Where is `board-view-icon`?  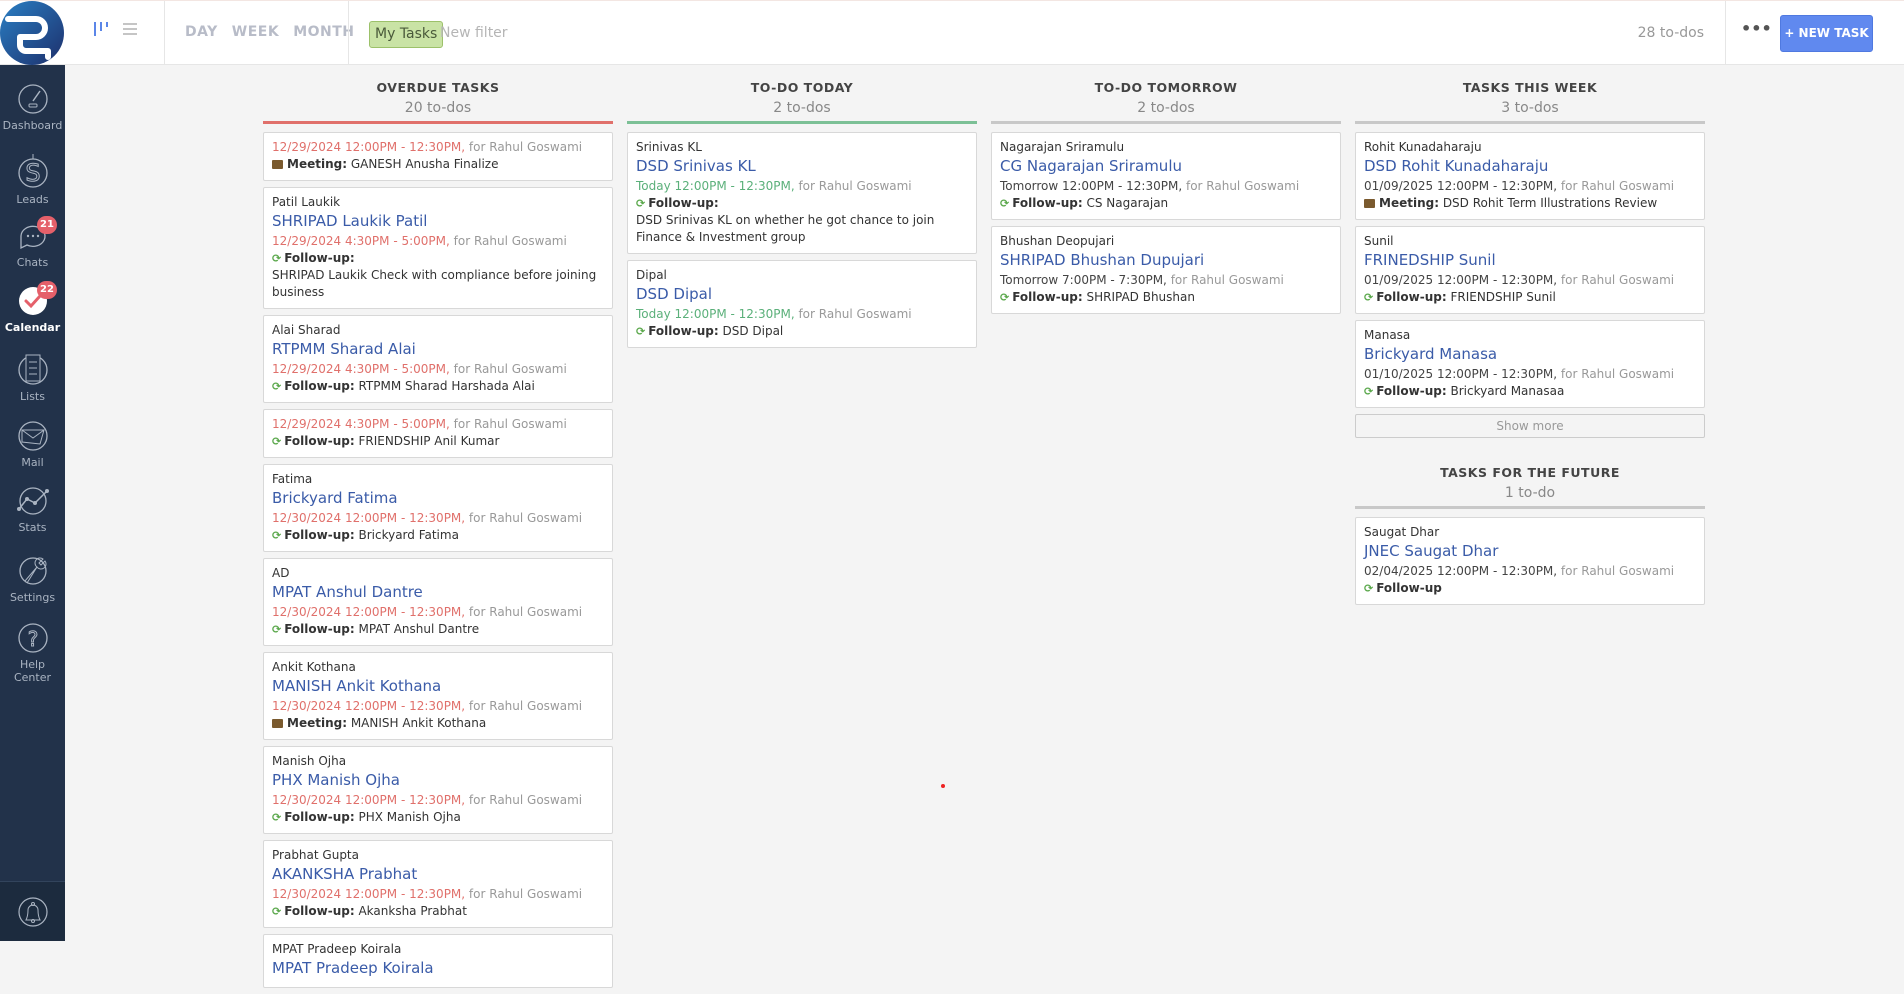
board-view-icon is located at coordinates (100, 31).